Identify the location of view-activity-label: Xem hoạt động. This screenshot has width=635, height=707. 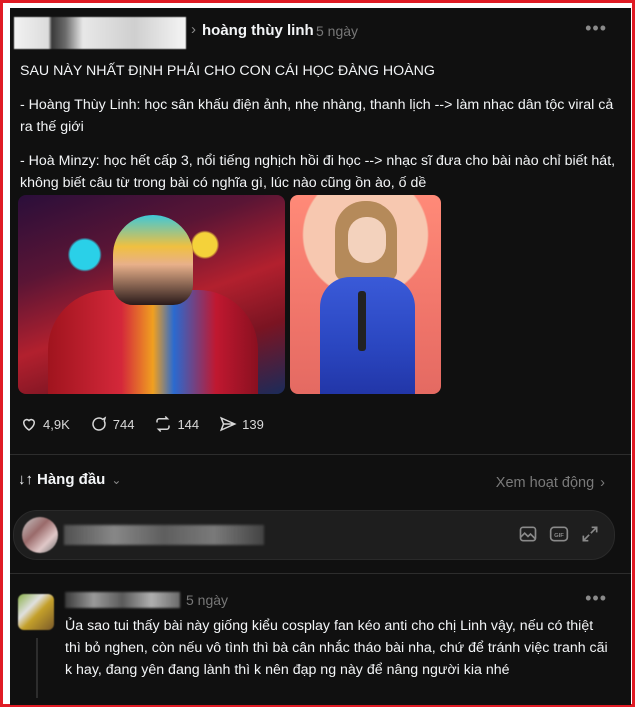
(545, 483).